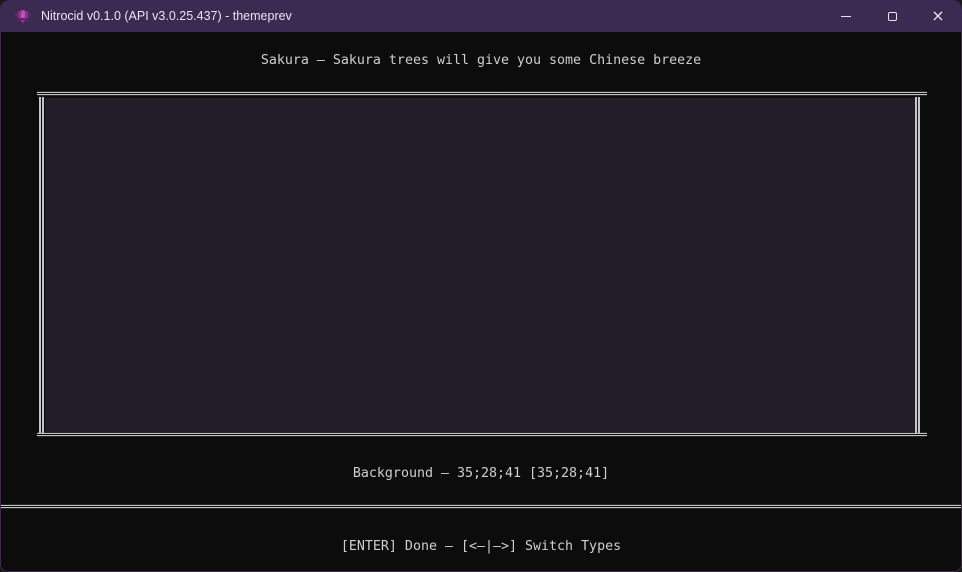 The image size is (962, 572). I want to click on maximize-button, so click(892, 16).